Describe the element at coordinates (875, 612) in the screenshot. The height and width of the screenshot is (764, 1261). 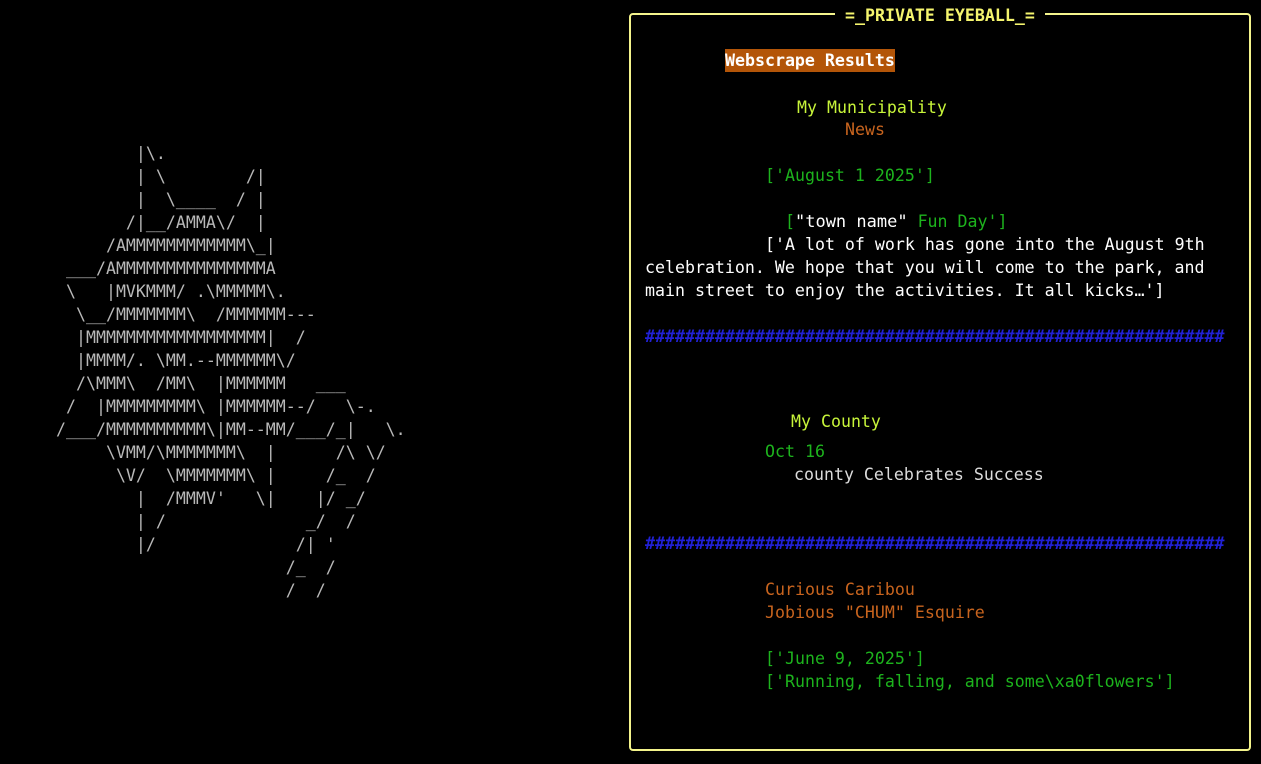
I see `caribou-author: Jobious "CHUM" Esquire` at that location.